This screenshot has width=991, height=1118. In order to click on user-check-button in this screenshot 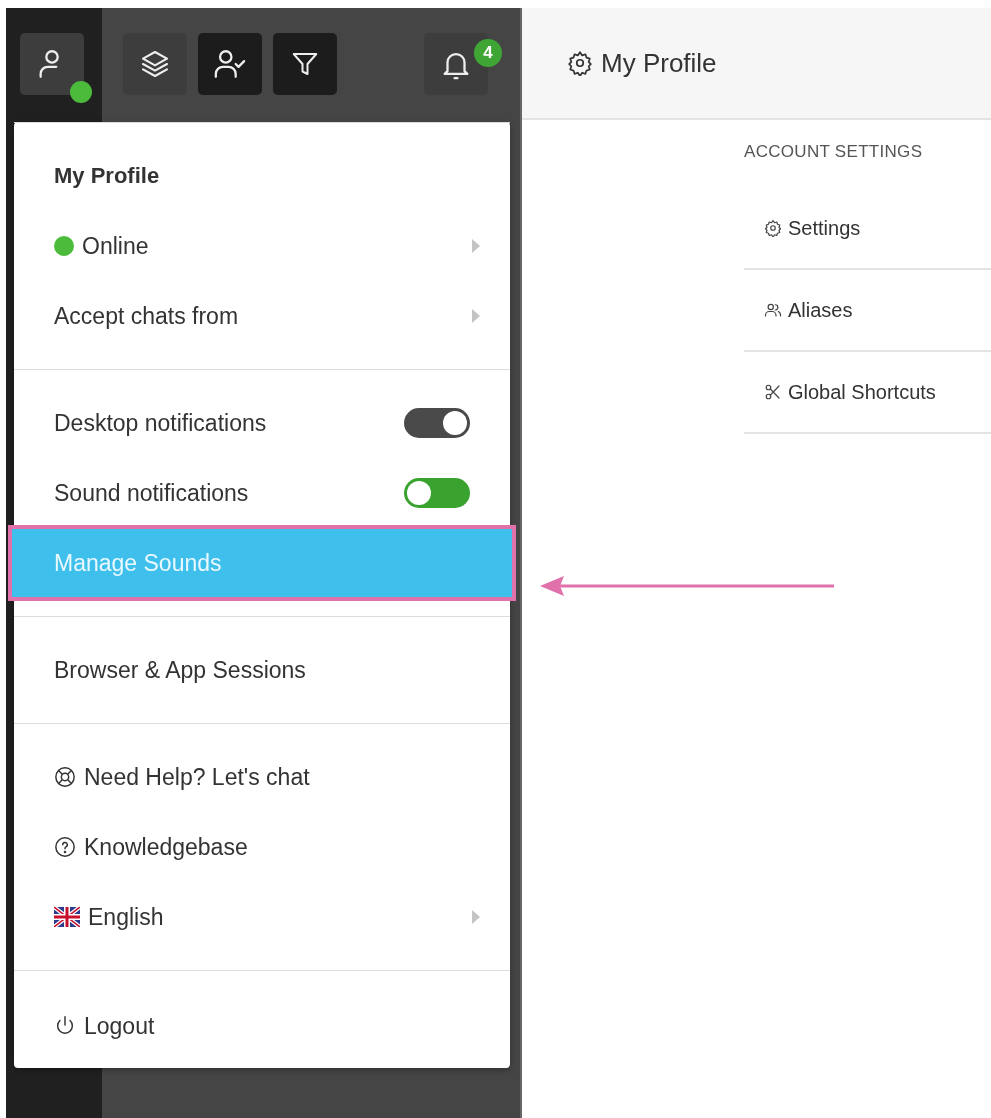, I will do `click(230, 64)`.